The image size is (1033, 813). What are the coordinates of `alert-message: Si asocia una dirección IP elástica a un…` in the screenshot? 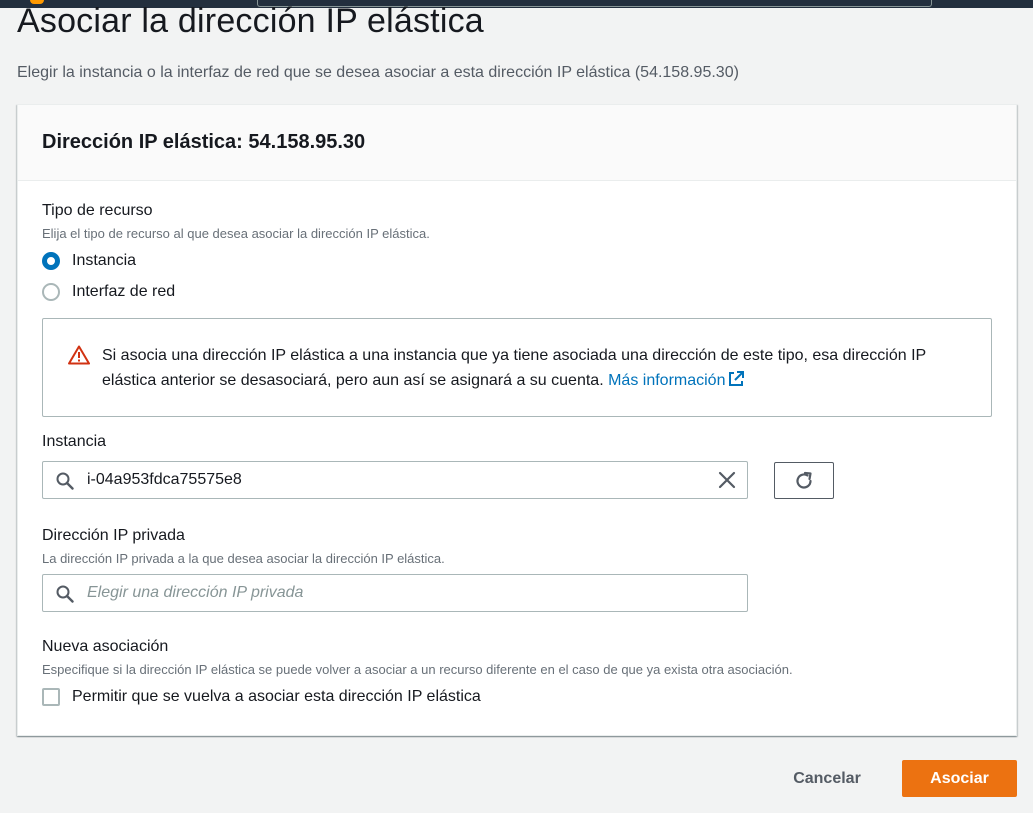 It's located at (537, 368).